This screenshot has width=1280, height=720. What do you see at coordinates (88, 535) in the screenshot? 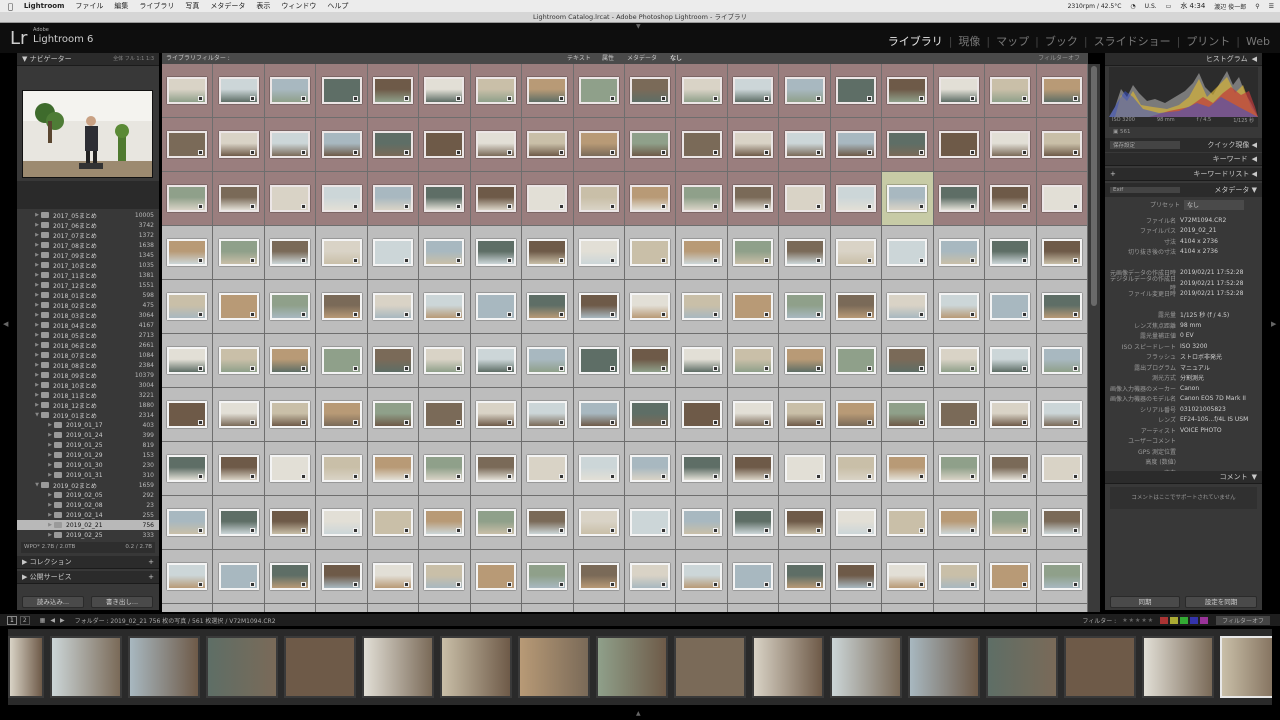
I see `folder-item: ▶ 2019_02_25 333` at bounding box center [88, 535].